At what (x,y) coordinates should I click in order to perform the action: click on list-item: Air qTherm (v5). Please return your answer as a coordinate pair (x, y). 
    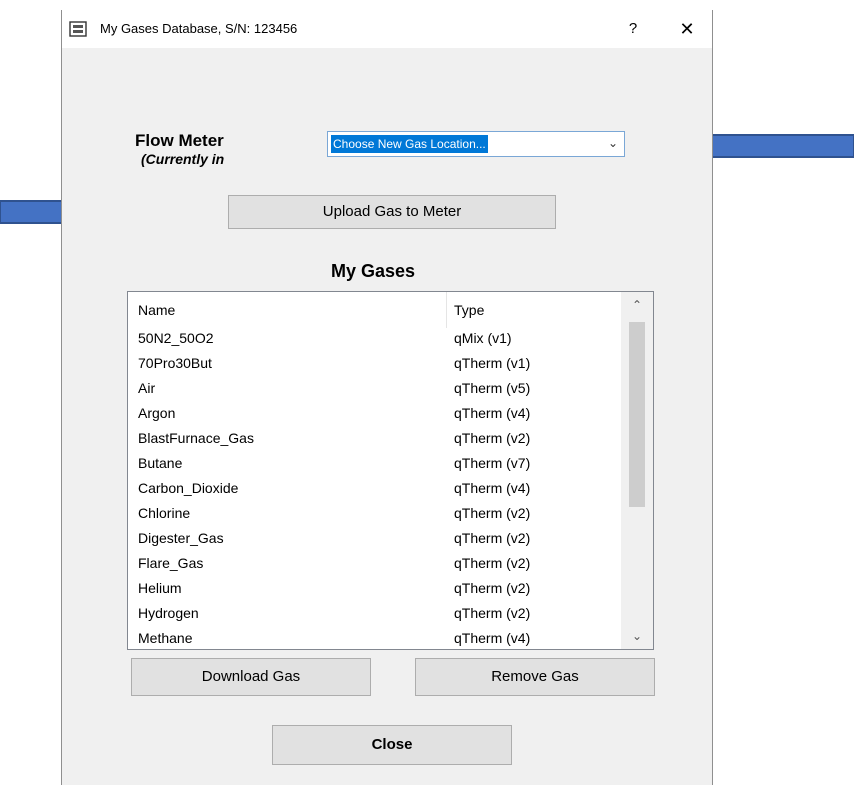
    Looking at the image, I should click on (375, 389).